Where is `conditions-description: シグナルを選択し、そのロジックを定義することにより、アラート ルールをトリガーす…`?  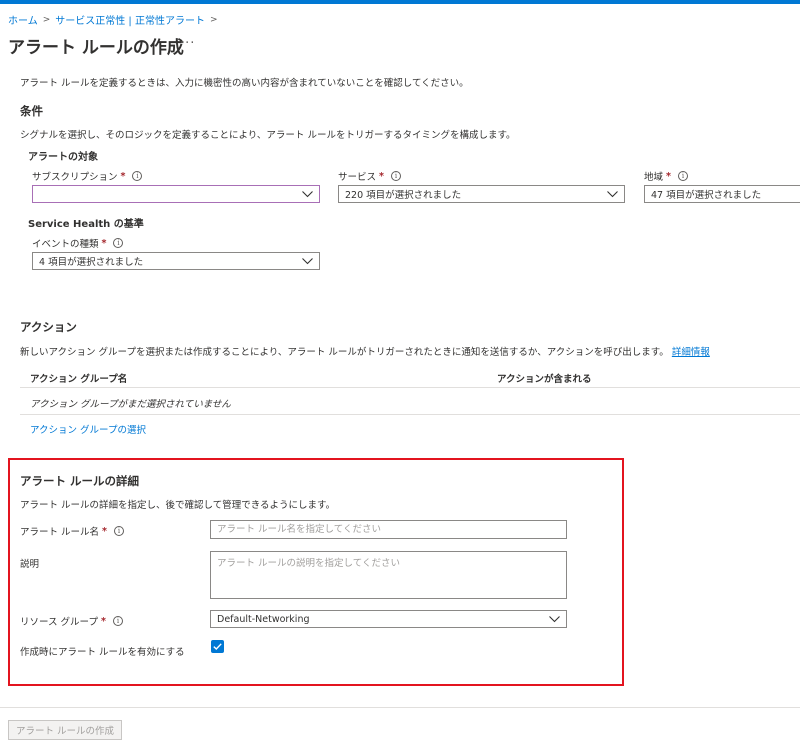 conditions-description: シグナルを選択し、そのロジックを定義することにより、アラート ルールをトリガーす… is located at coordinates (268, 135).